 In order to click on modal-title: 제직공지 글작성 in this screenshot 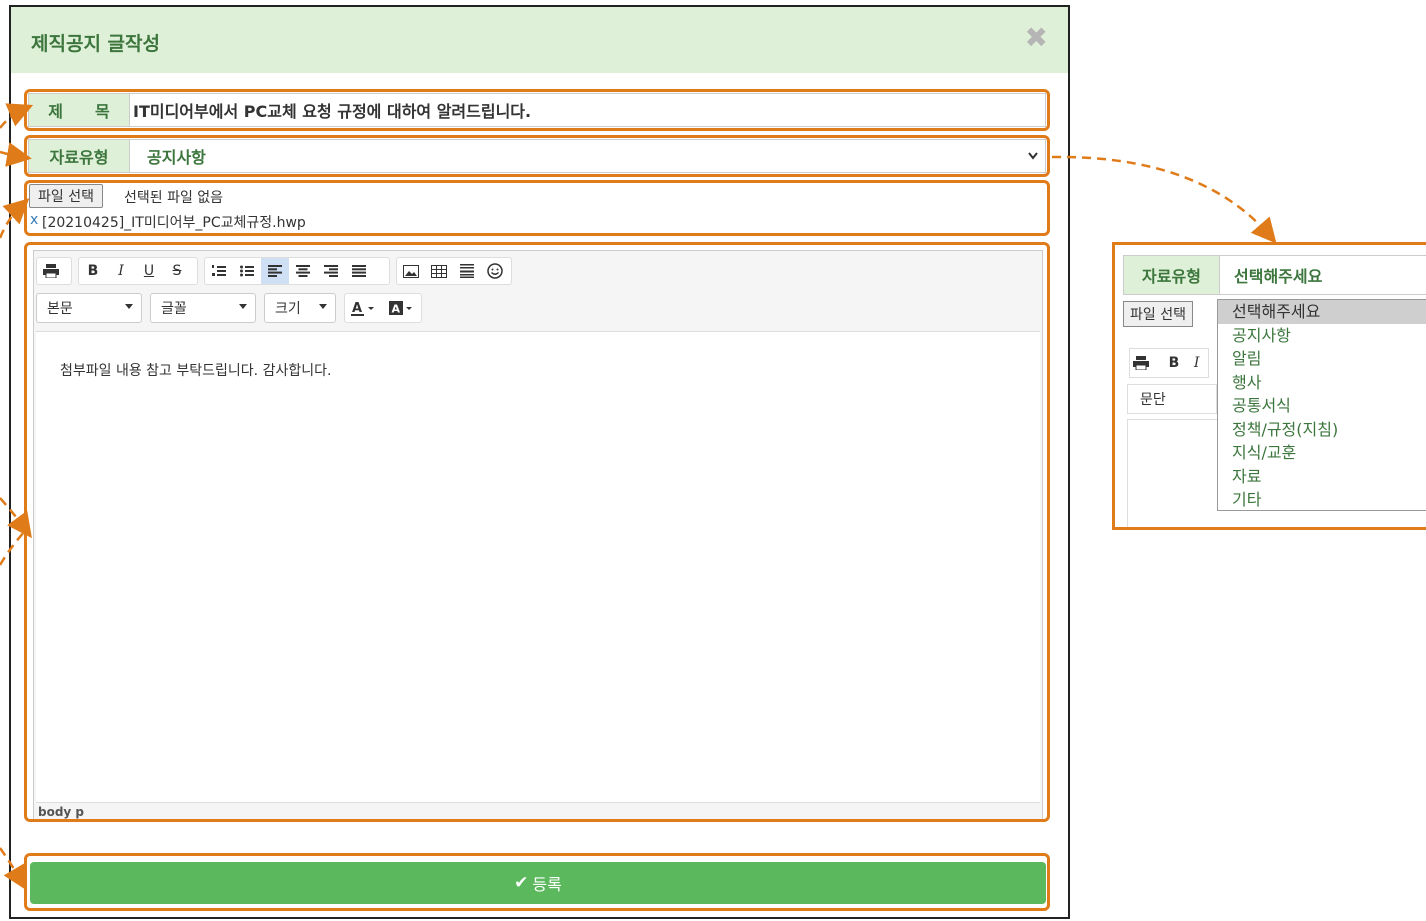, I will do `click(95, 44)`.